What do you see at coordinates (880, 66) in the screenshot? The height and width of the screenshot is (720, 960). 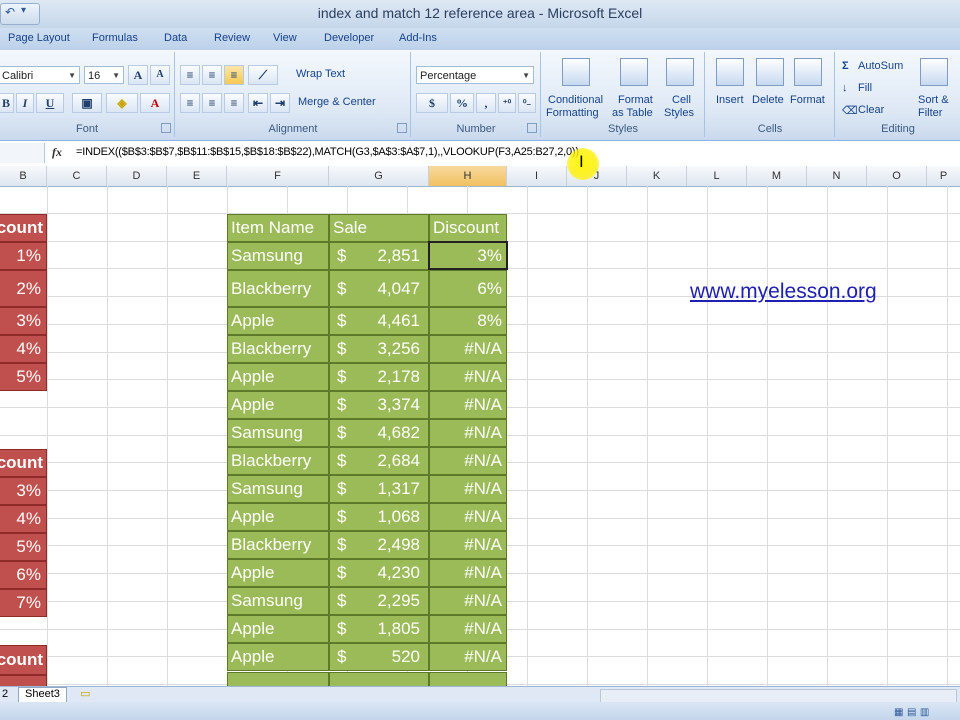 I see `autosum-button: AutoSum` at bounding box center [880, 66].